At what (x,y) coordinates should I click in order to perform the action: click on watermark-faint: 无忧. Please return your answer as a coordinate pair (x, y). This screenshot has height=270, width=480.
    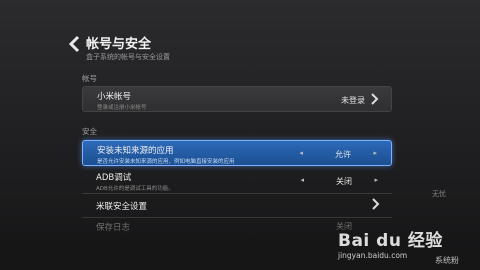
    Looking at the image, I should click on (439, 194).